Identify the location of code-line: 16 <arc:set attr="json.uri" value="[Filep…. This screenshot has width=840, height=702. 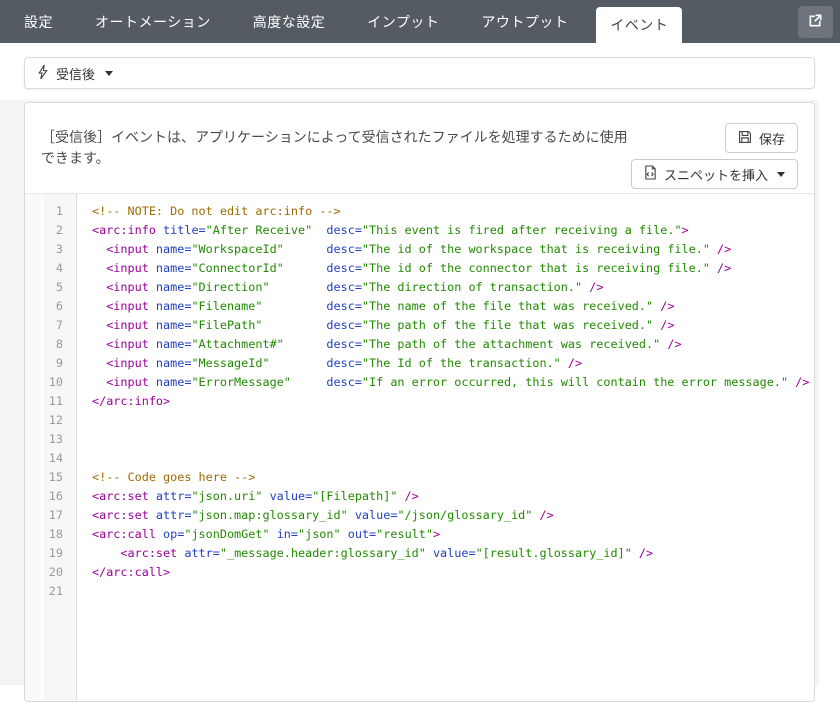
(419, 496).